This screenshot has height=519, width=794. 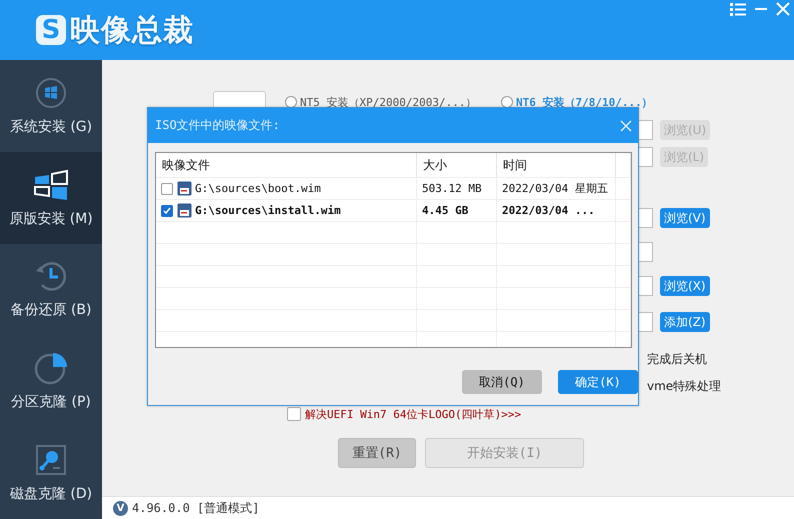 I want to click on sidebar-item: 磁盘克隆 (D), so click(x=51, y=473).